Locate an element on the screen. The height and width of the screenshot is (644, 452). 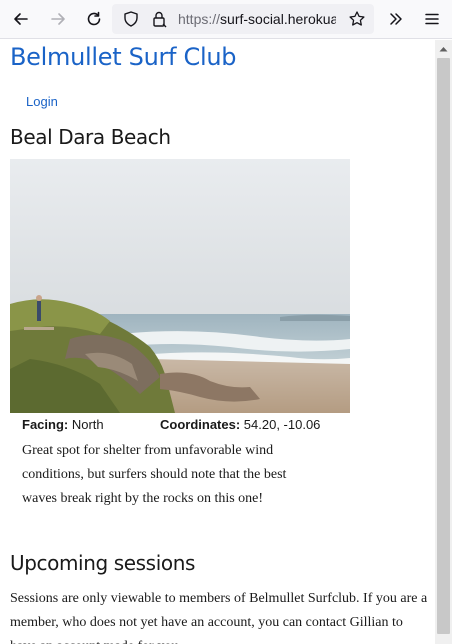
beach-meta: Facing: North Coordinates: 54.20, -10.06 is located at coordinates (187, 424).